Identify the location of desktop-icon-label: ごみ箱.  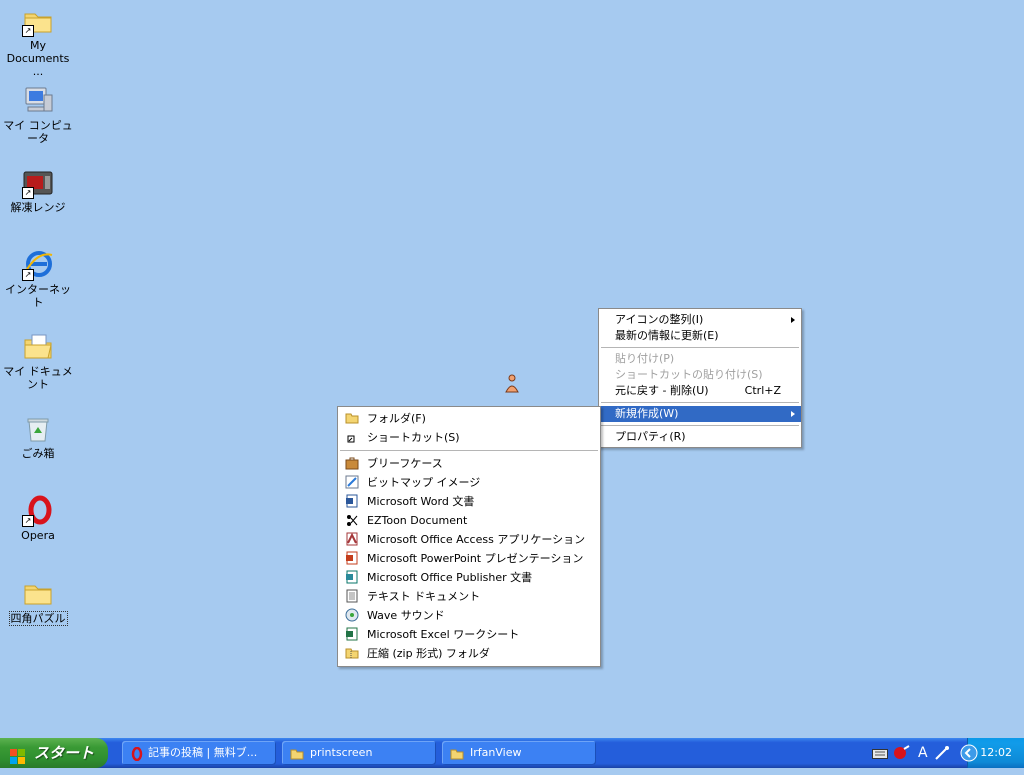
(38, 453).